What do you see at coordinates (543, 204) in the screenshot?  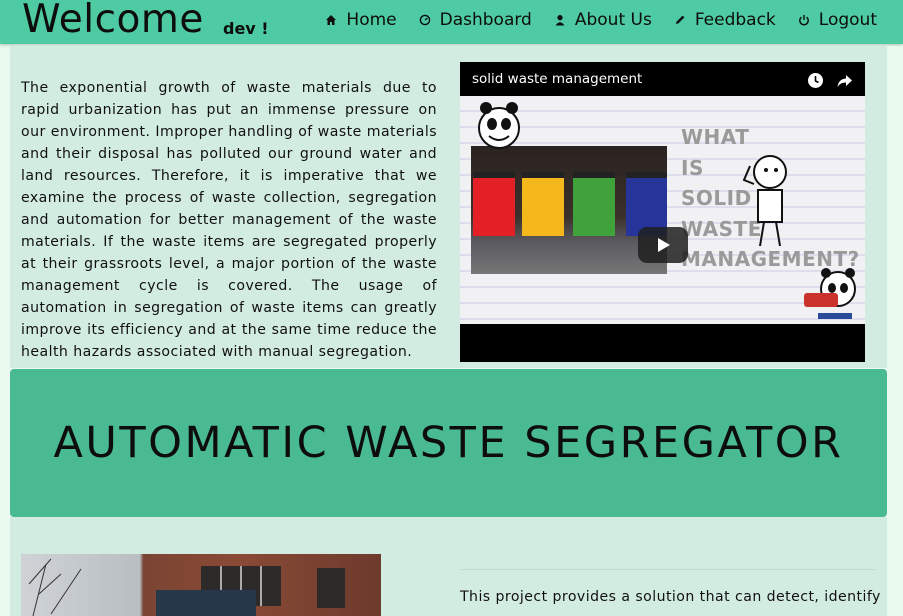 I see `yellow-bin` at bounding box center [543, 204].